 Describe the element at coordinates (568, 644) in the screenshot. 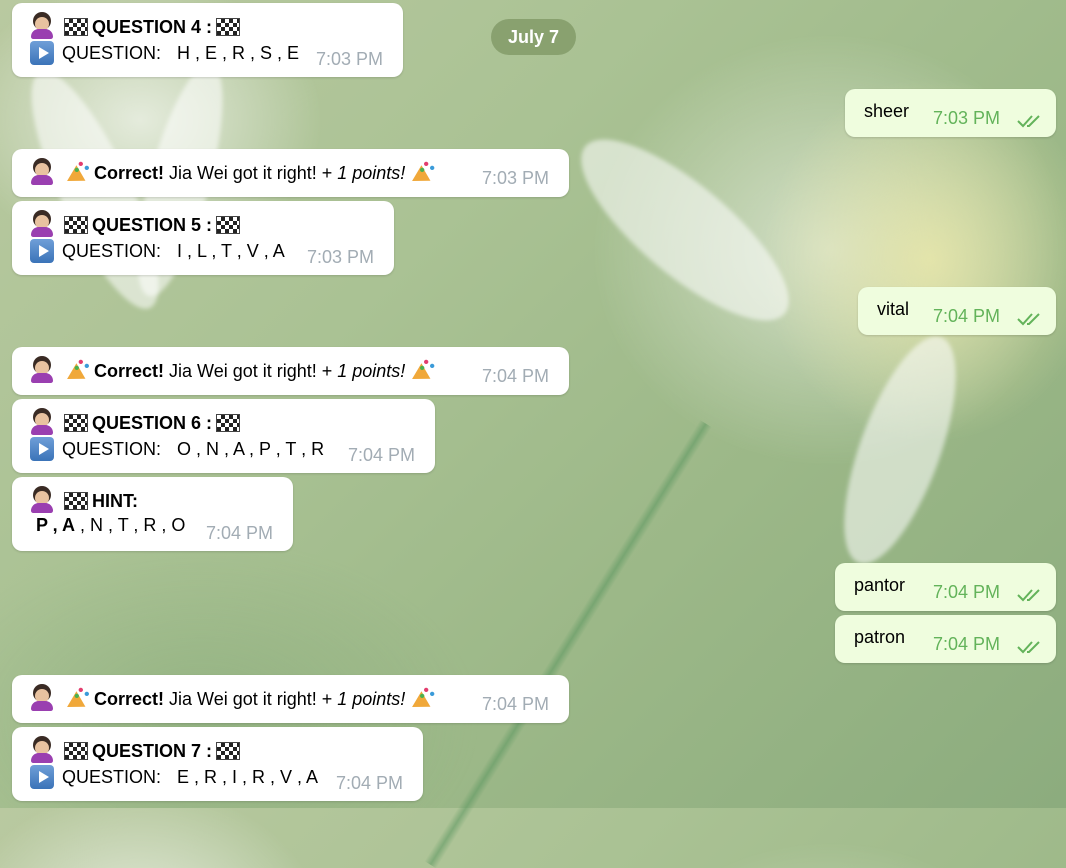

I see `background-stem` at that location.